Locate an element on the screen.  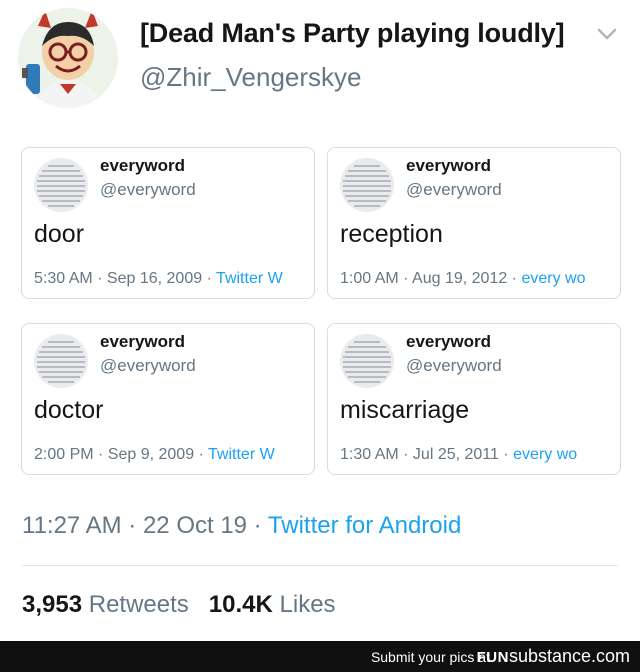
submit-text: Submit your pics at is located at coordinates (430, 657).